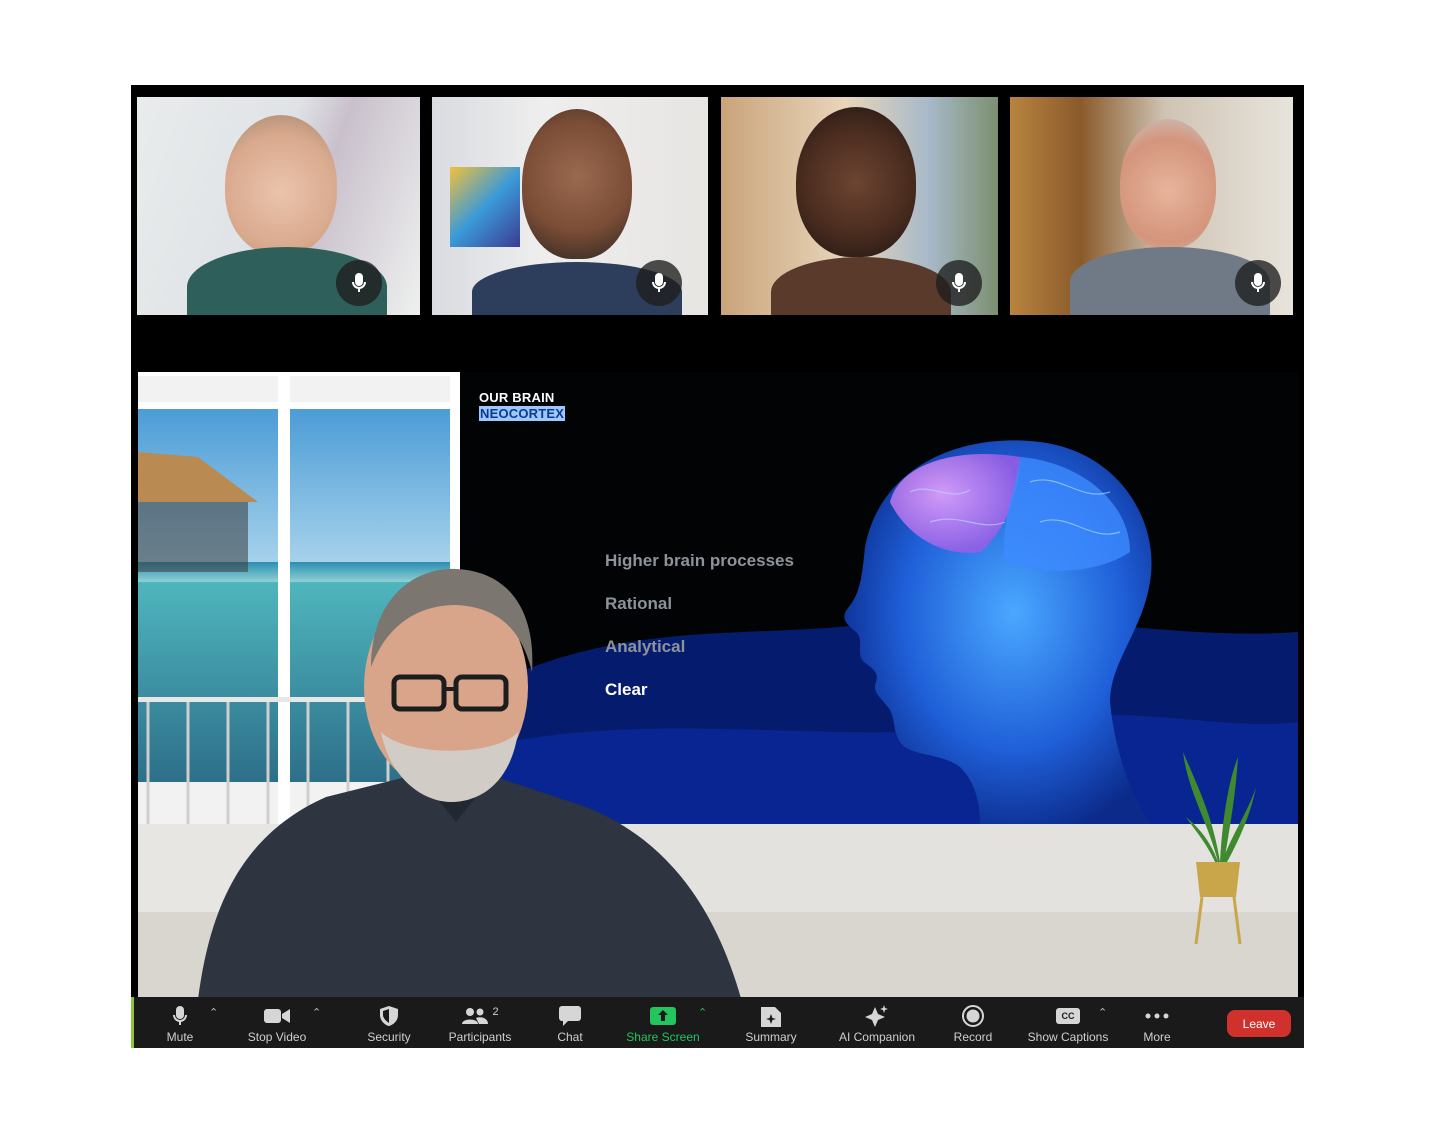 The width and height of the screenshot is (1438, 1134). I want to click on security-label: Security, so click(389, 1037).